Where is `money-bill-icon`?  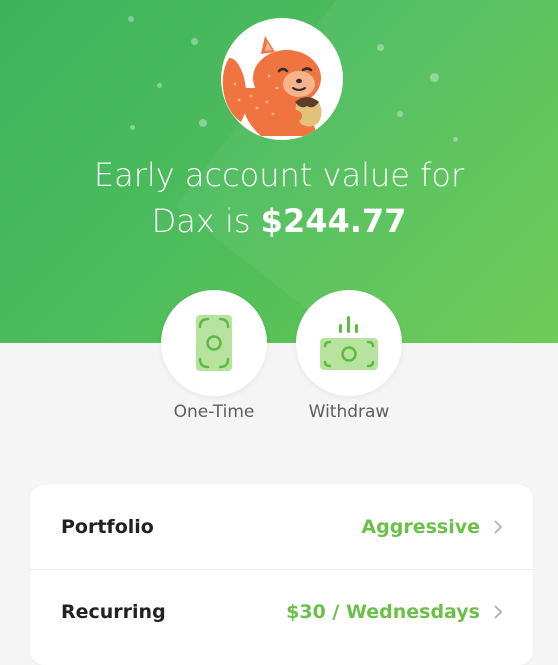 money-bill-icon is located at coordinates (214, 343).